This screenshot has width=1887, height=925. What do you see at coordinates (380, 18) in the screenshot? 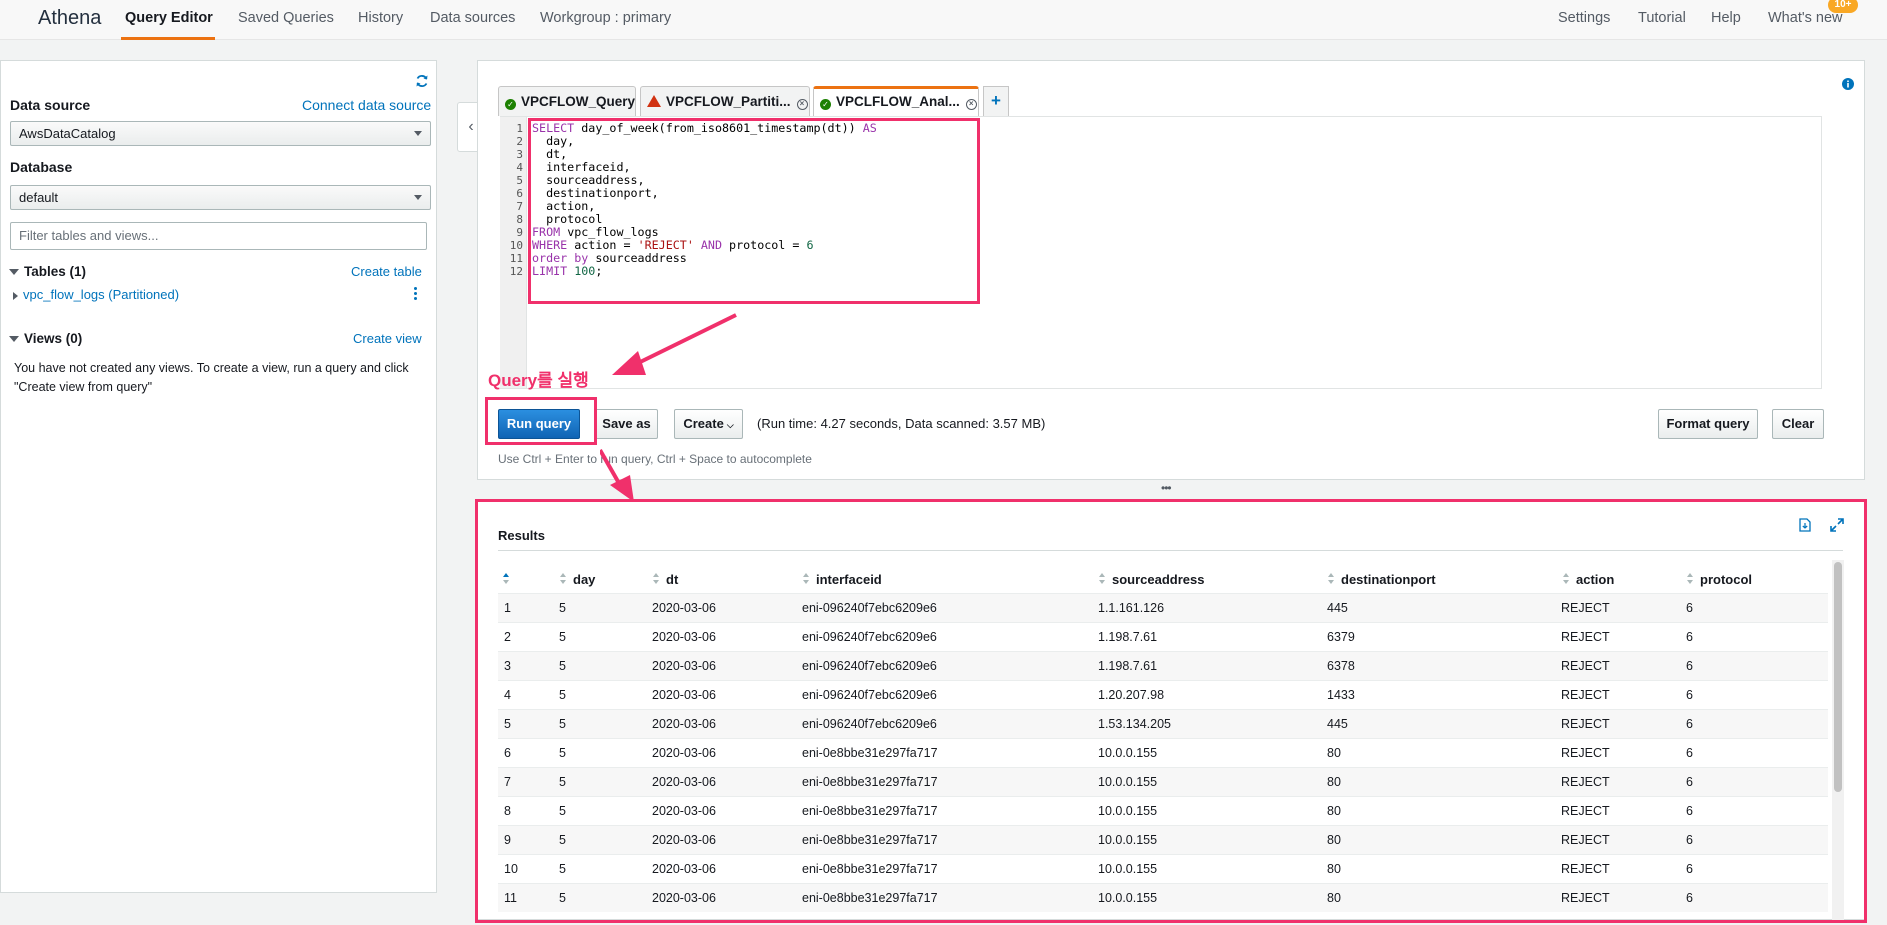
I see `nav-history: History` at bounding box center [380, 18].